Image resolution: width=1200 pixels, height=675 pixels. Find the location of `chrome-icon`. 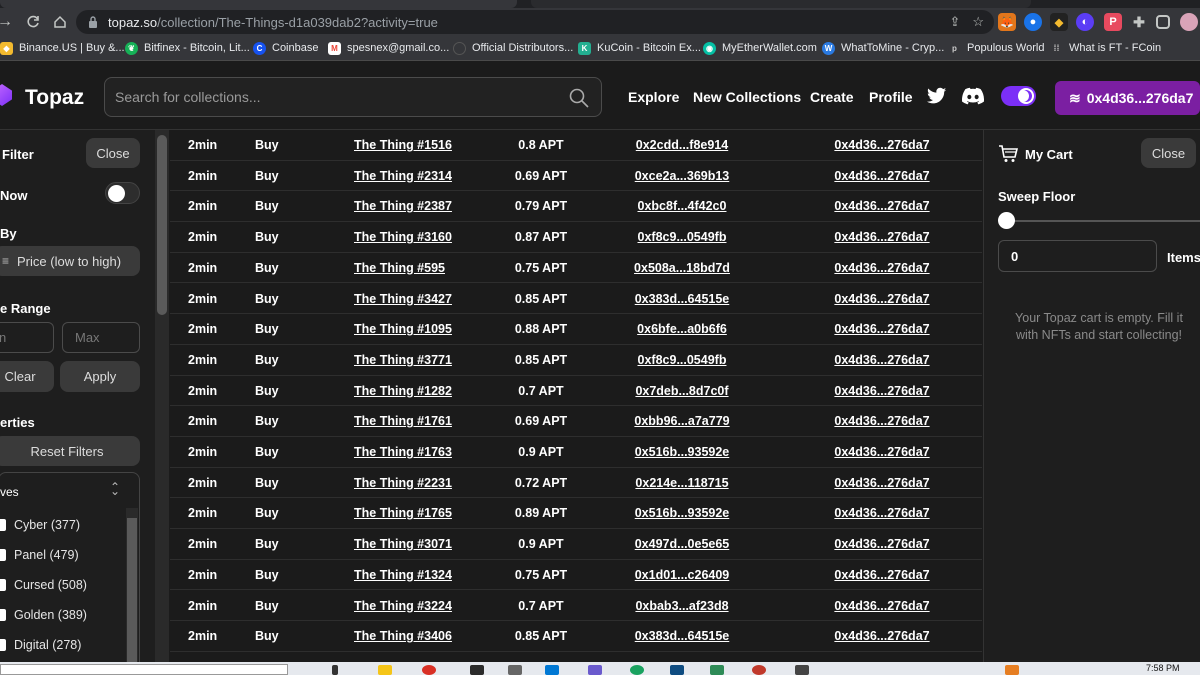

chrome-icon is located at coordinates (429, 670).